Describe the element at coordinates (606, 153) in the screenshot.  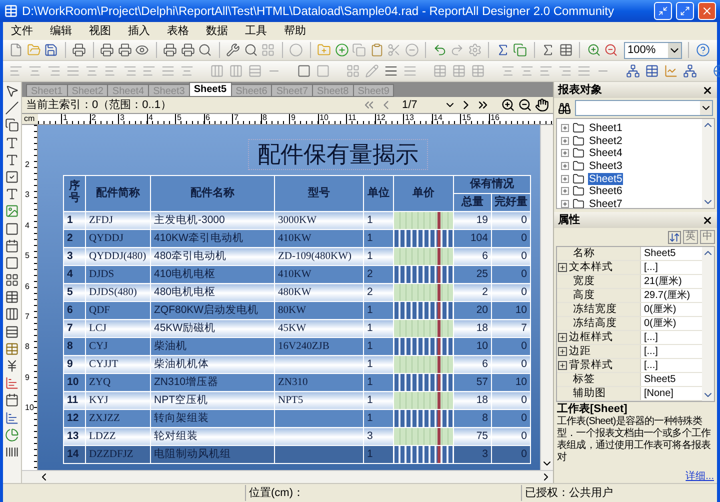
I see `tree-item: Sheet4` at that location.